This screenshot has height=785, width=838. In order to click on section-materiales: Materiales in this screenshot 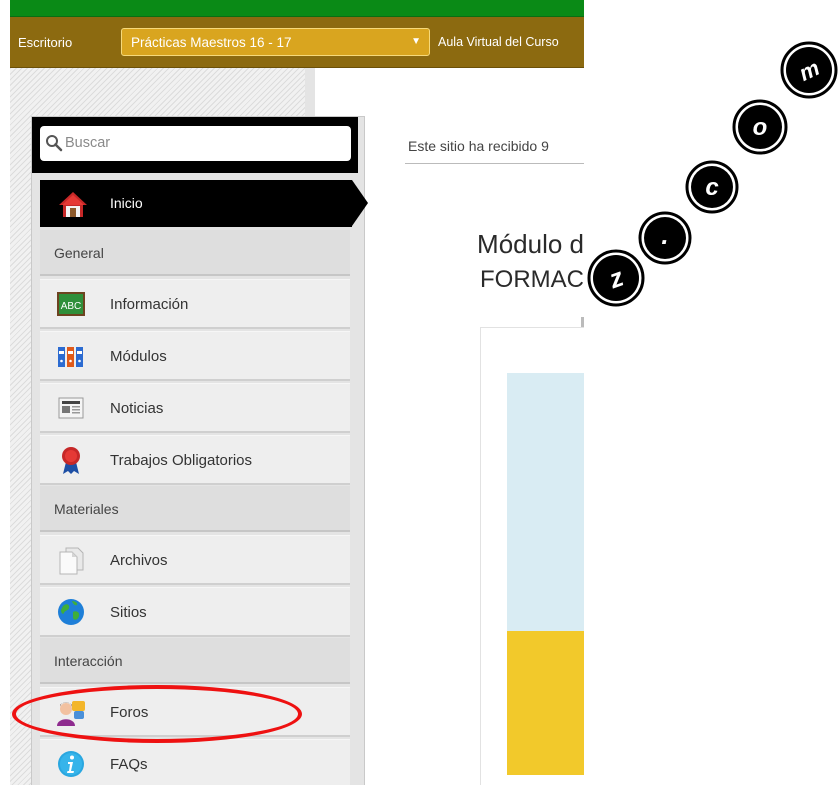, I will do `click(195, 509)`.